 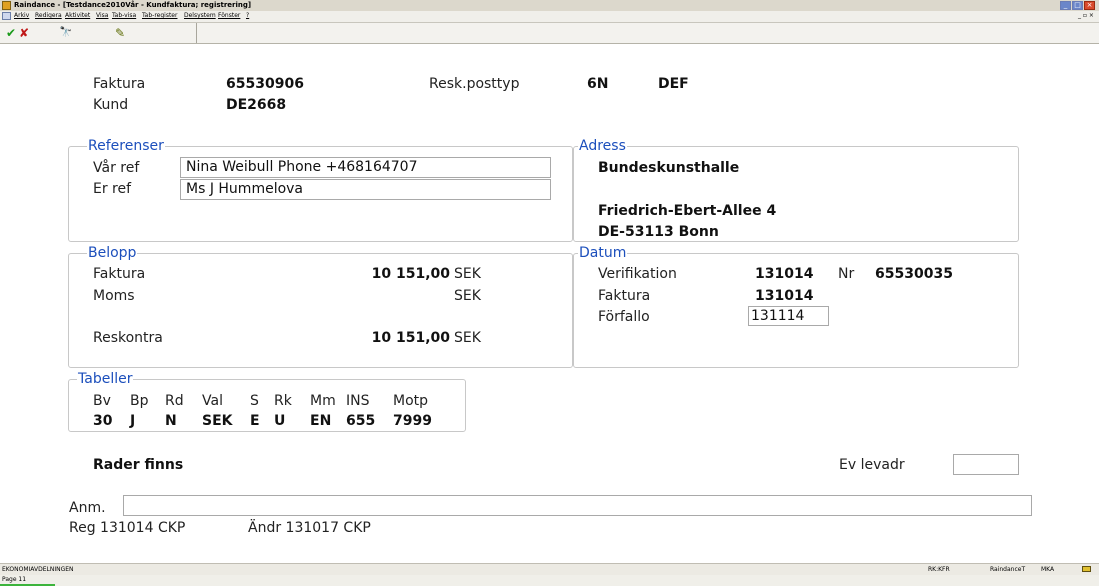 I want to click on address-city: DE-53113 Bonn, so click(x=658, y=232).